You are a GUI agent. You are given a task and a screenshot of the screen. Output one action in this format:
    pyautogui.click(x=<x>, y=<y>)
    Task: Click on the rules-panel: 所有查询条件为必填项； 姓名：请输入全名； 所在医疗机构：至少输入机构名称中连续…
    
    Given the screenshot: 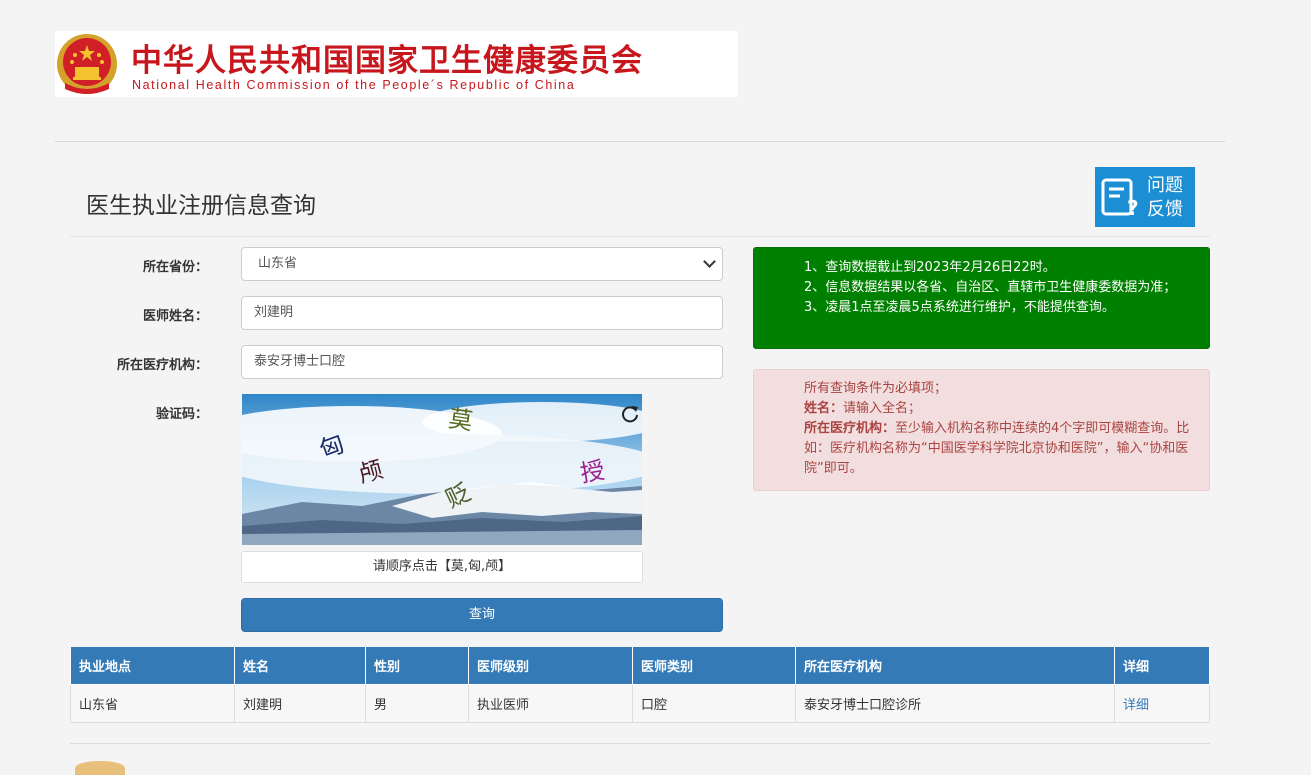 What is the action you would take?
    pyautogui.click(x=981, y=430)
    